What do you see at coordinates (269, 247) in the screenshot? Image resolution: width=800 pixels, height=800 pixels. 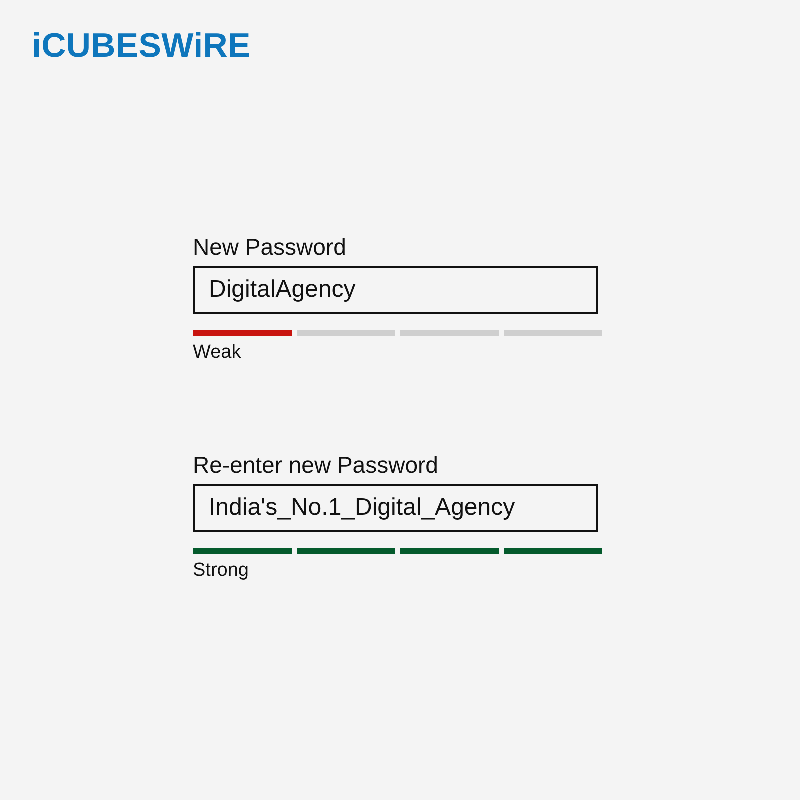 I see `field-label: New Password` at bounding box center [269, 247].